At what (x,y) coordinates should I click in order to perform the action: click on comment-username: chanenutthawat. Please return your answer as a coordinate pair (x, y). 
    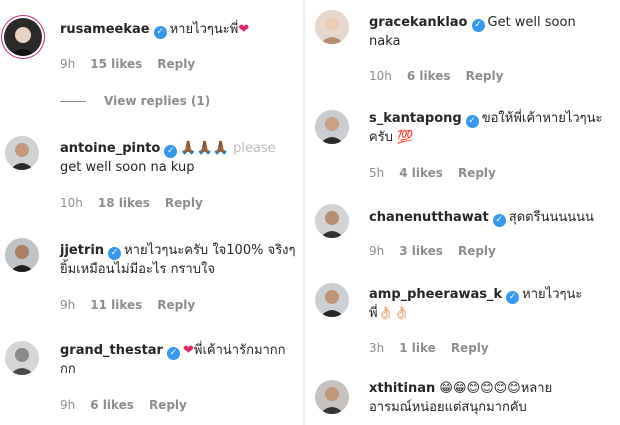
    Looking at the image, I should click on (429, 217).